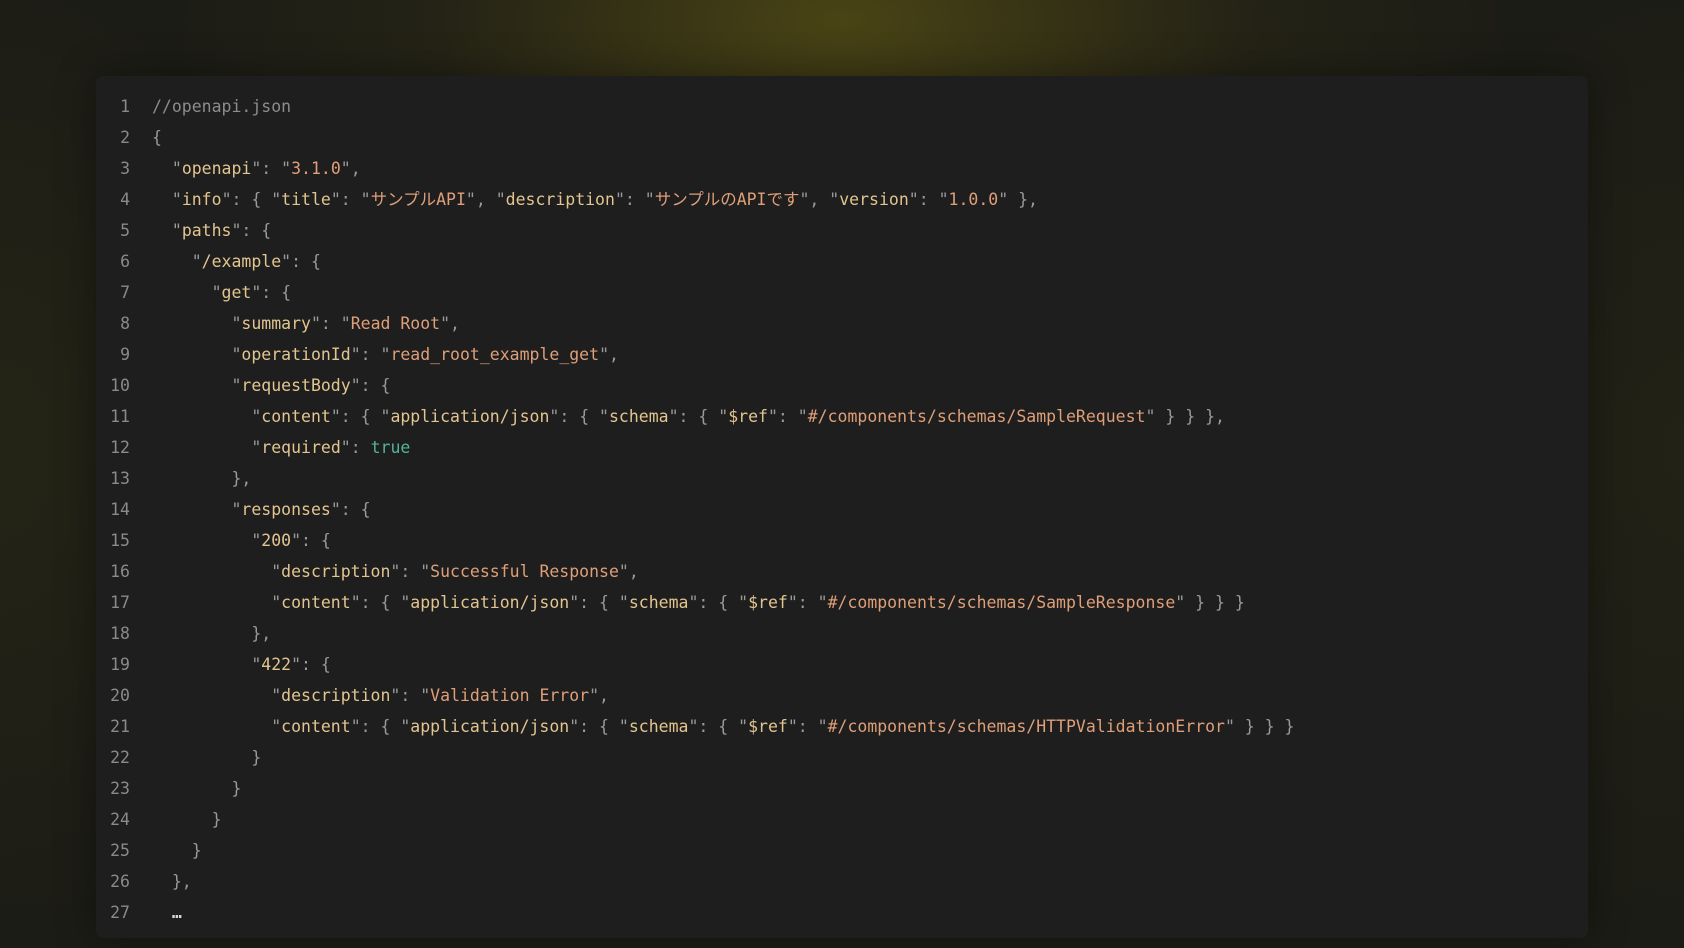  What do you see at coordinates (842, 757) in the screenshot?
I see `code-line: 22 }` at bounding box center [842, 757].